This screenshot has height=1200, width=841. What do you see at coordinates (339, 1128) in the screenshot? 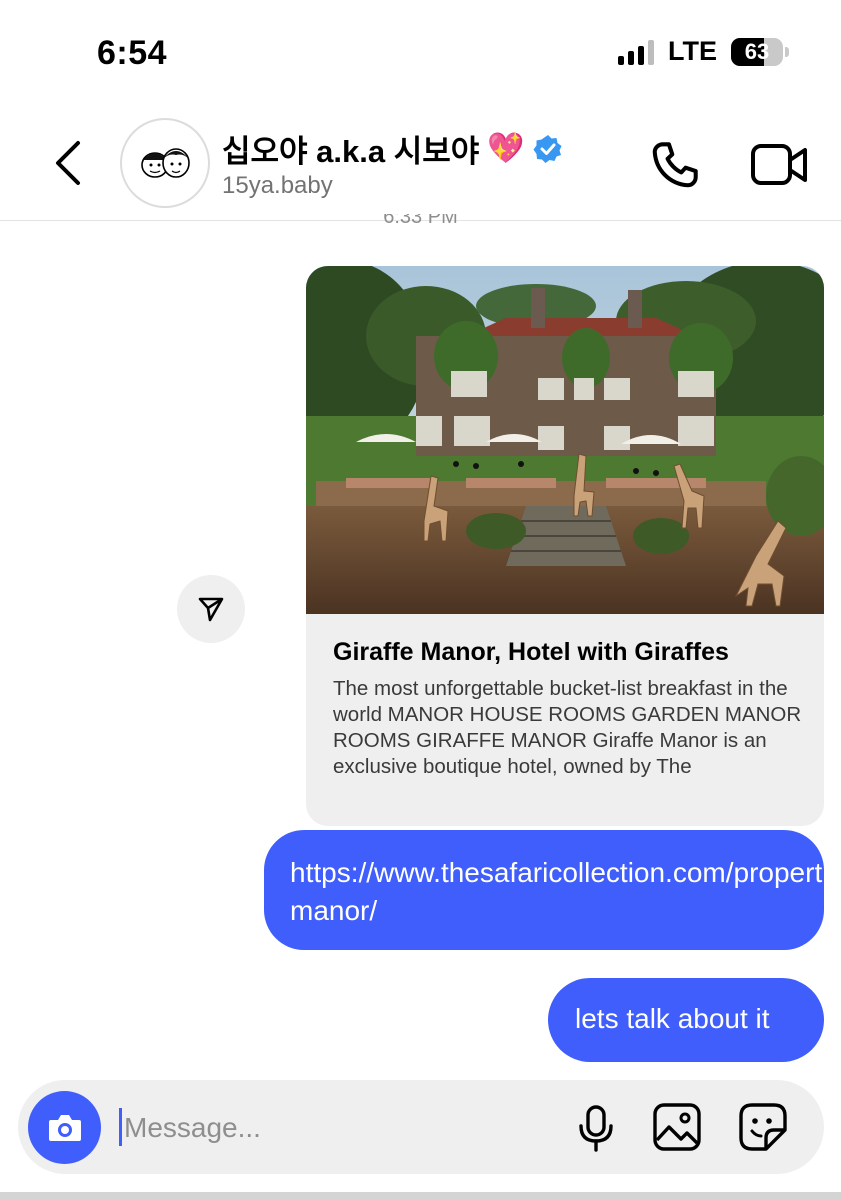
I see `message-input` at bounding box center [339, 1128].